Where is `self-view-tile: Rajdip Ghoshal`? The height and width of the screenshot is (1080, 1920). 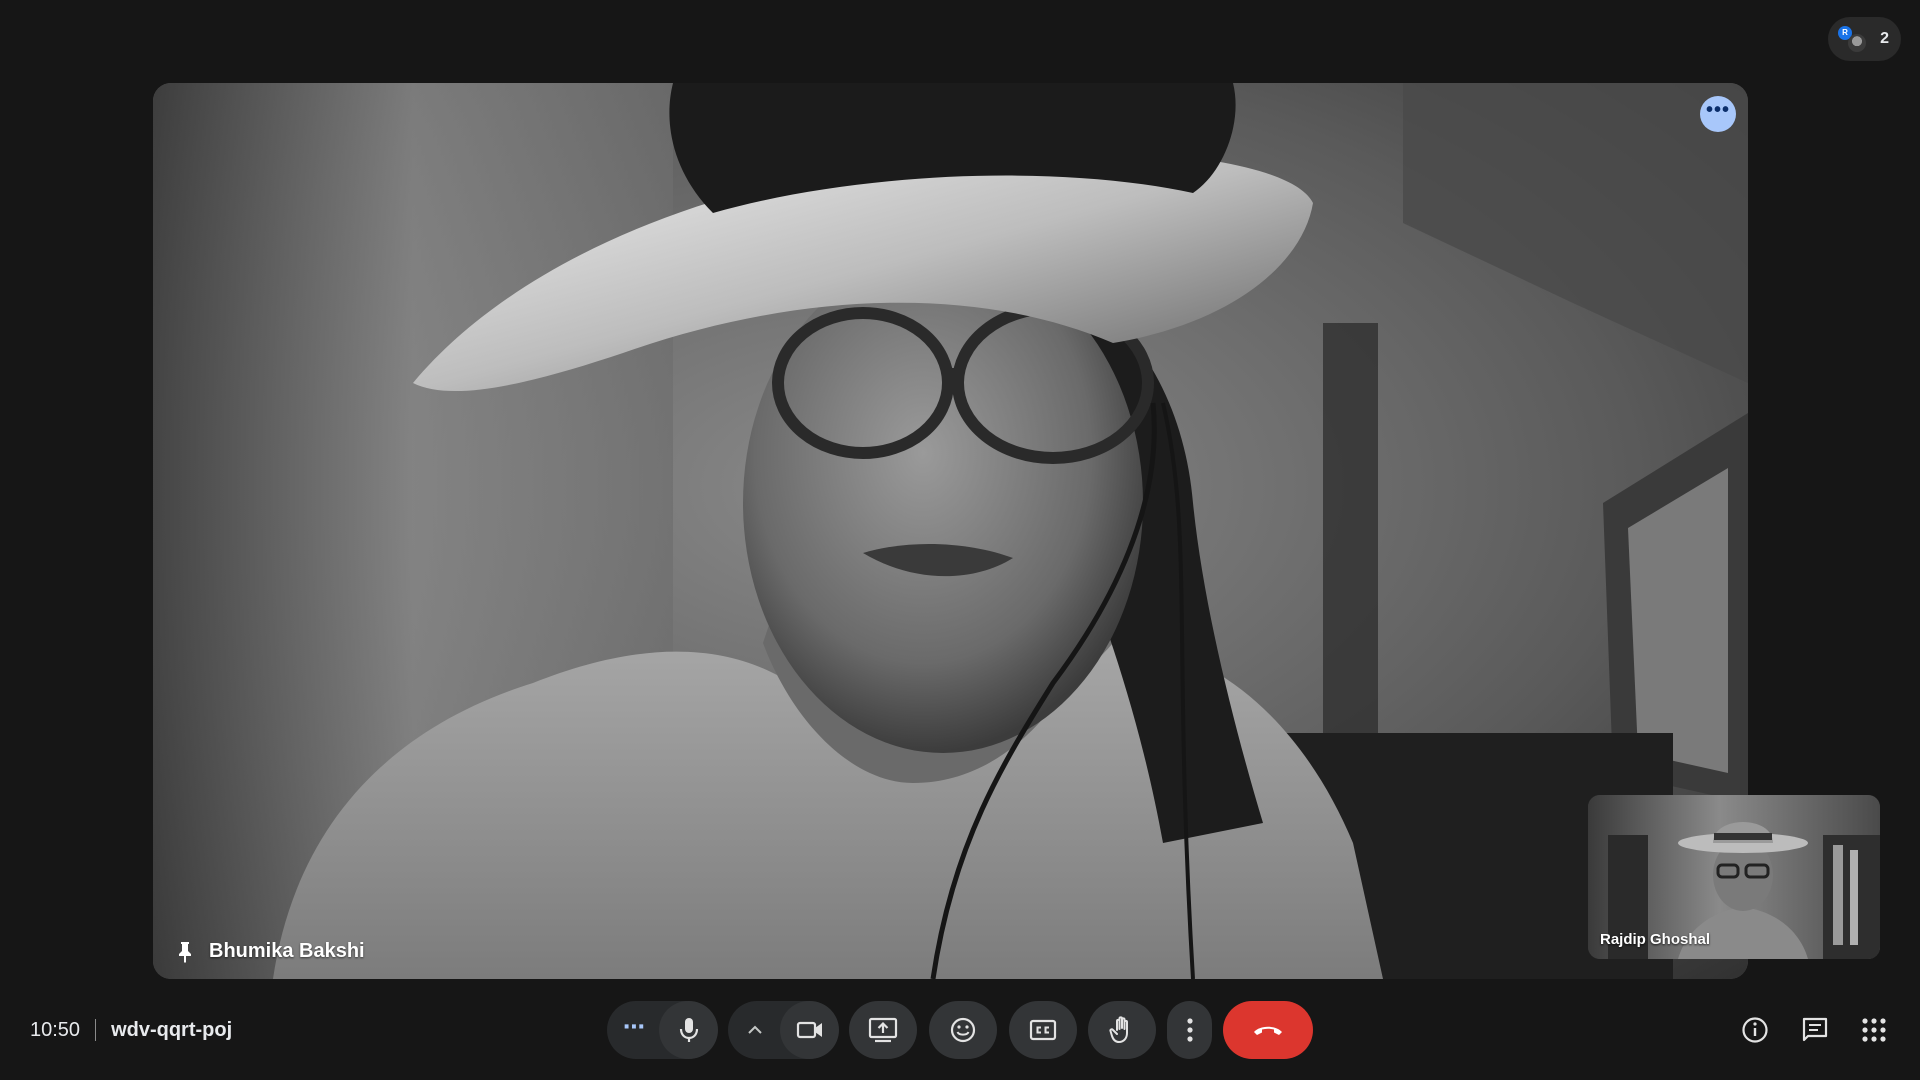 self-view-tile: Rajdip Ghoshal is located at coordinates (1734, 877).